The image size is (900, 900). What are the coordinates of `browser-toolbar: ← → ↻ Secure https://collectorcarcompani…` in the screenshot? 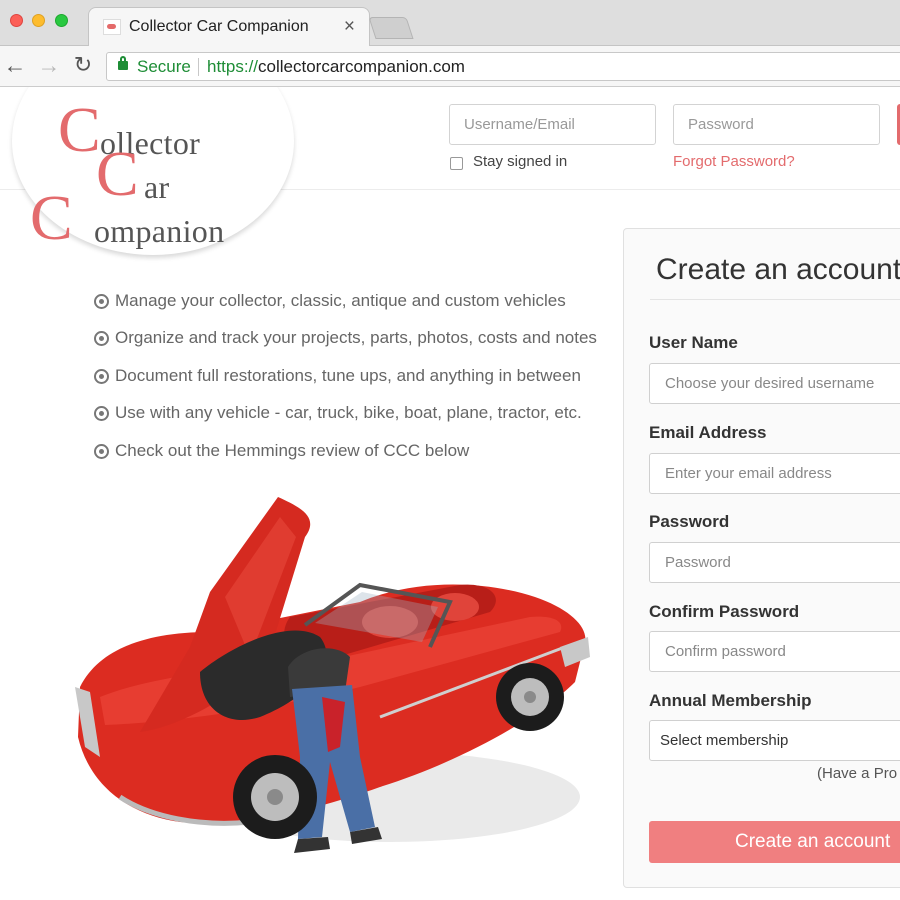 It's located at (450, 66).